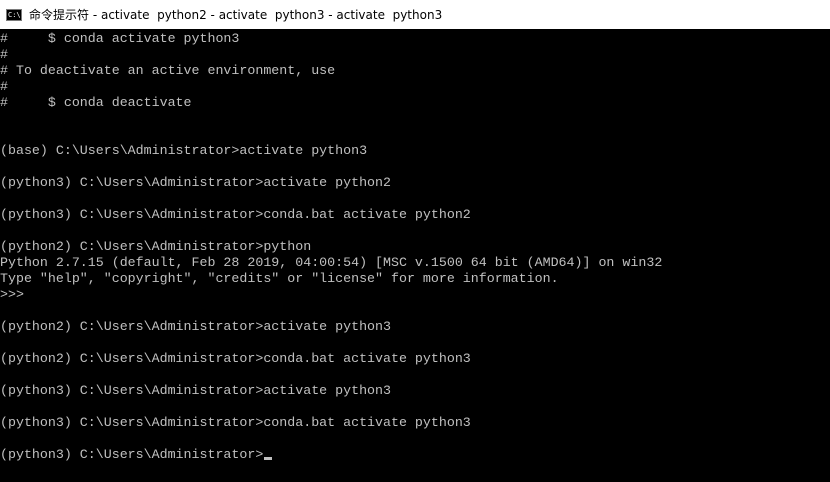 The image size is (830, 482). I want to click on console-line: # $ conda activate python3, so click(120, 38).